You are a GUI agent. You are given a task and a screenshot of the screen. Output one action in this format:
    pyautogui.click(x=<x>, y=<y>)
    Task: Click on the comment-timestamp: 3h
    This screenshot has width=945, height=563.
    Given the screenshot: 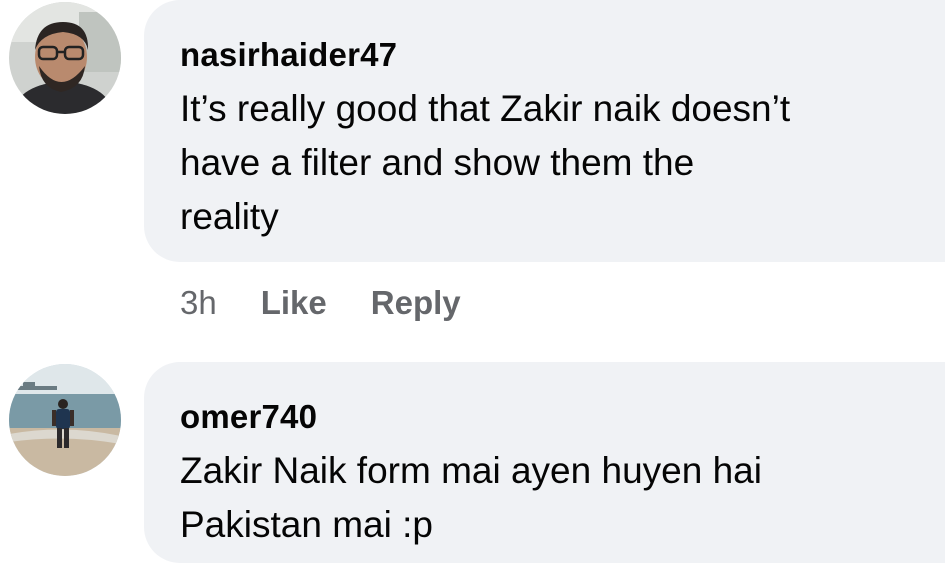 What is the action you would take?
    pyautogui.click(x=198, y=303)
    